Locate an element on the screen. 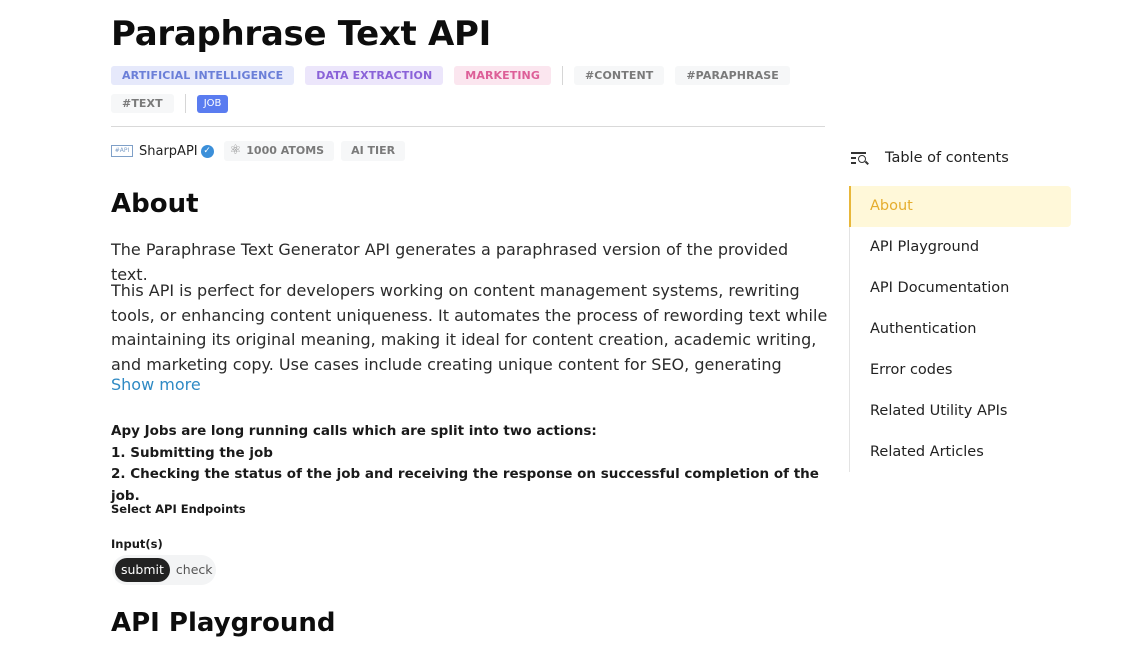 This screenshot has height=652, width=1141. toc-header: Table of contents is located at coordinates (930, 158).